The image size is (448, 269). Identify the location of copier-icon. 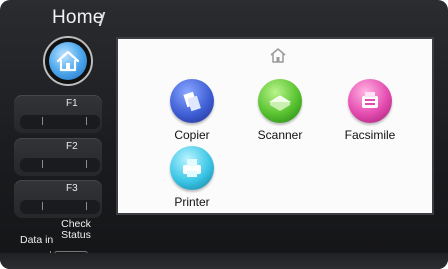
(192, 101).